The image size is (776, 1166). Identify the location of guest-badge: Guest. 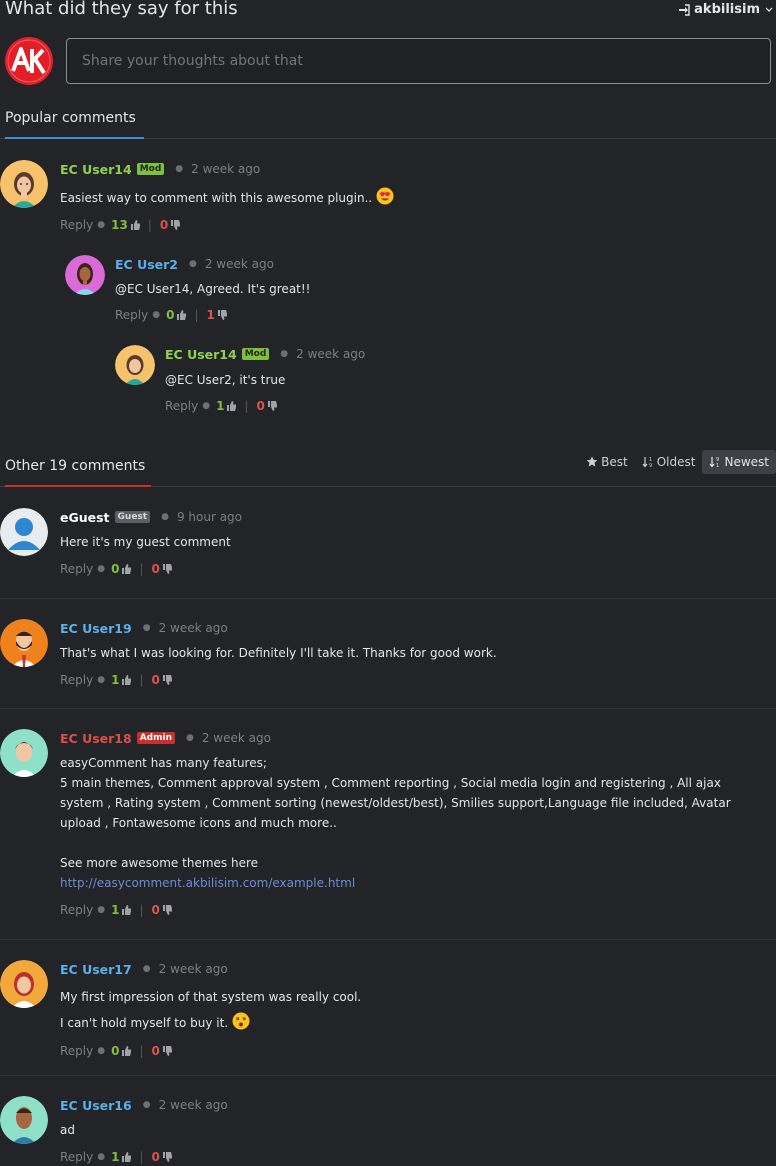
(132, 517).